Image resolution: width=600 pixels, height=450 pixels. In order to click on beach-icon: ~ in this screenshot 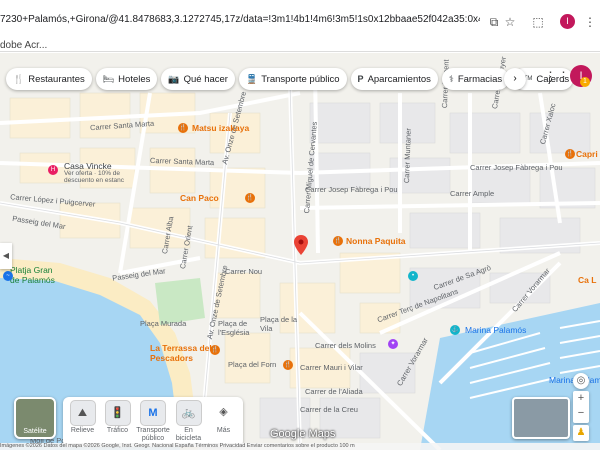, I will do `click(8, 276)`.